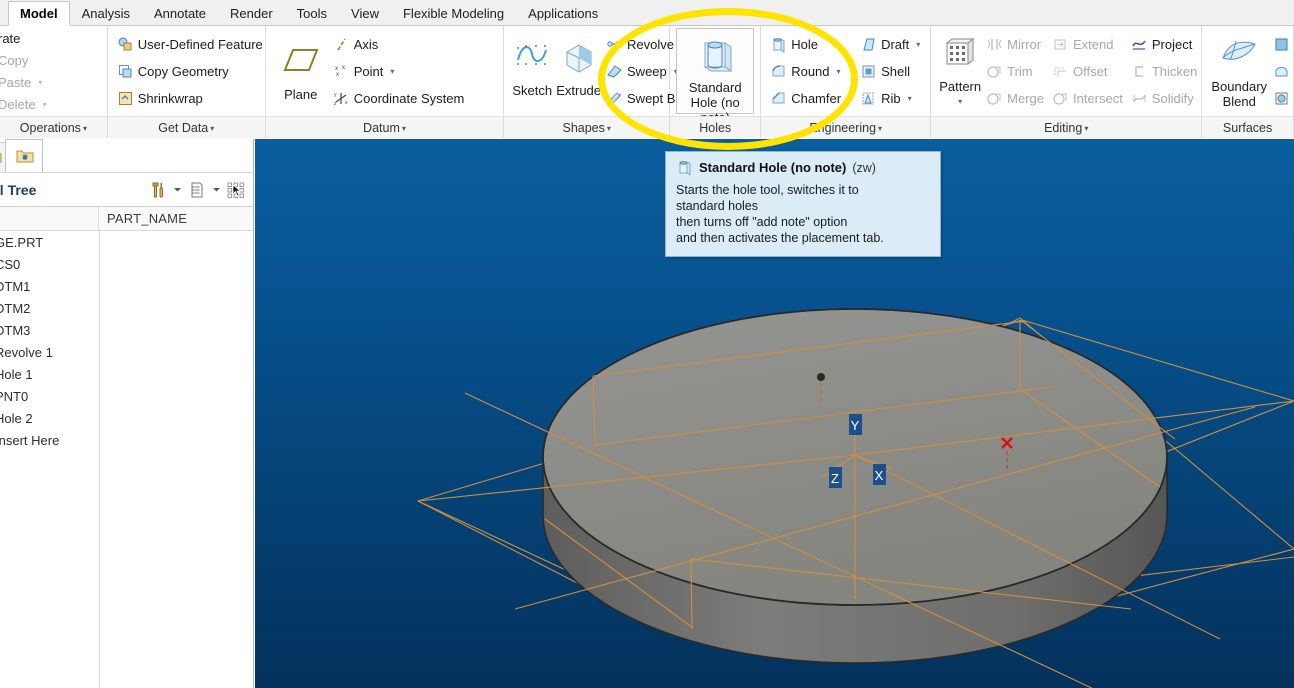  Describe the element at coordinates (1165, 71) in the screenshot. I see `ribbon-item-thicken: Thicken` at that location.